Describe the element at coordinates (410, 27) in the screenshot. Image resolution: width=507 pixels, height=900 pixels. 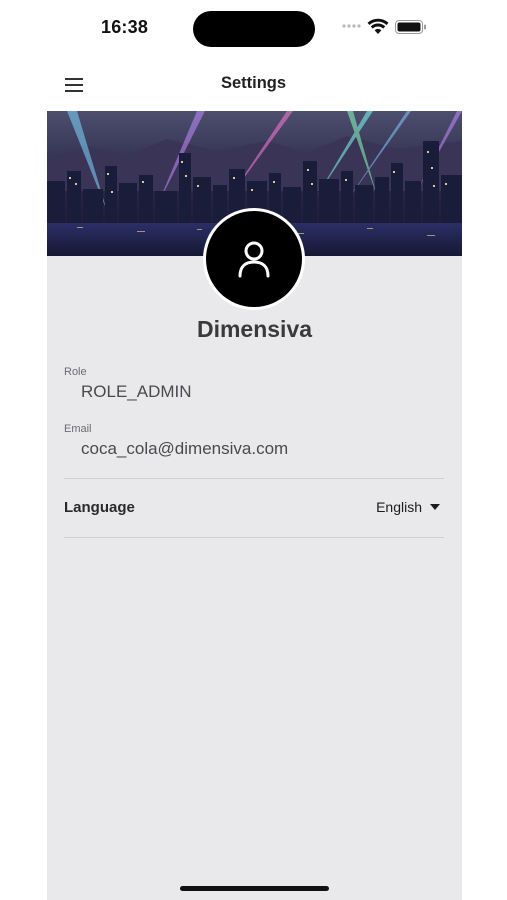
I see `battery-icon` at that location.